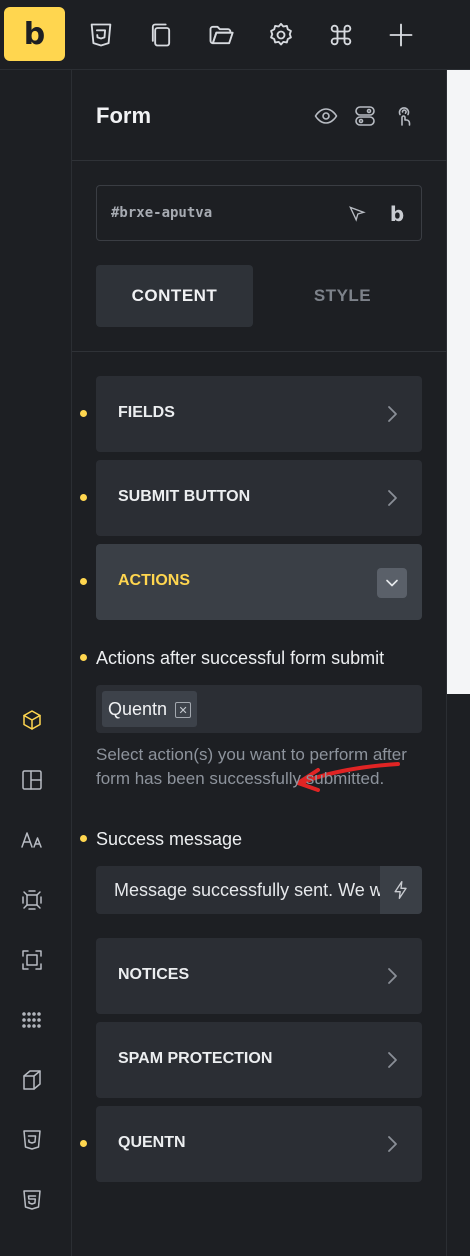 The width and height of the screenshot is (470, 1256). I want to click on toggle-icon, so click(365, 116).